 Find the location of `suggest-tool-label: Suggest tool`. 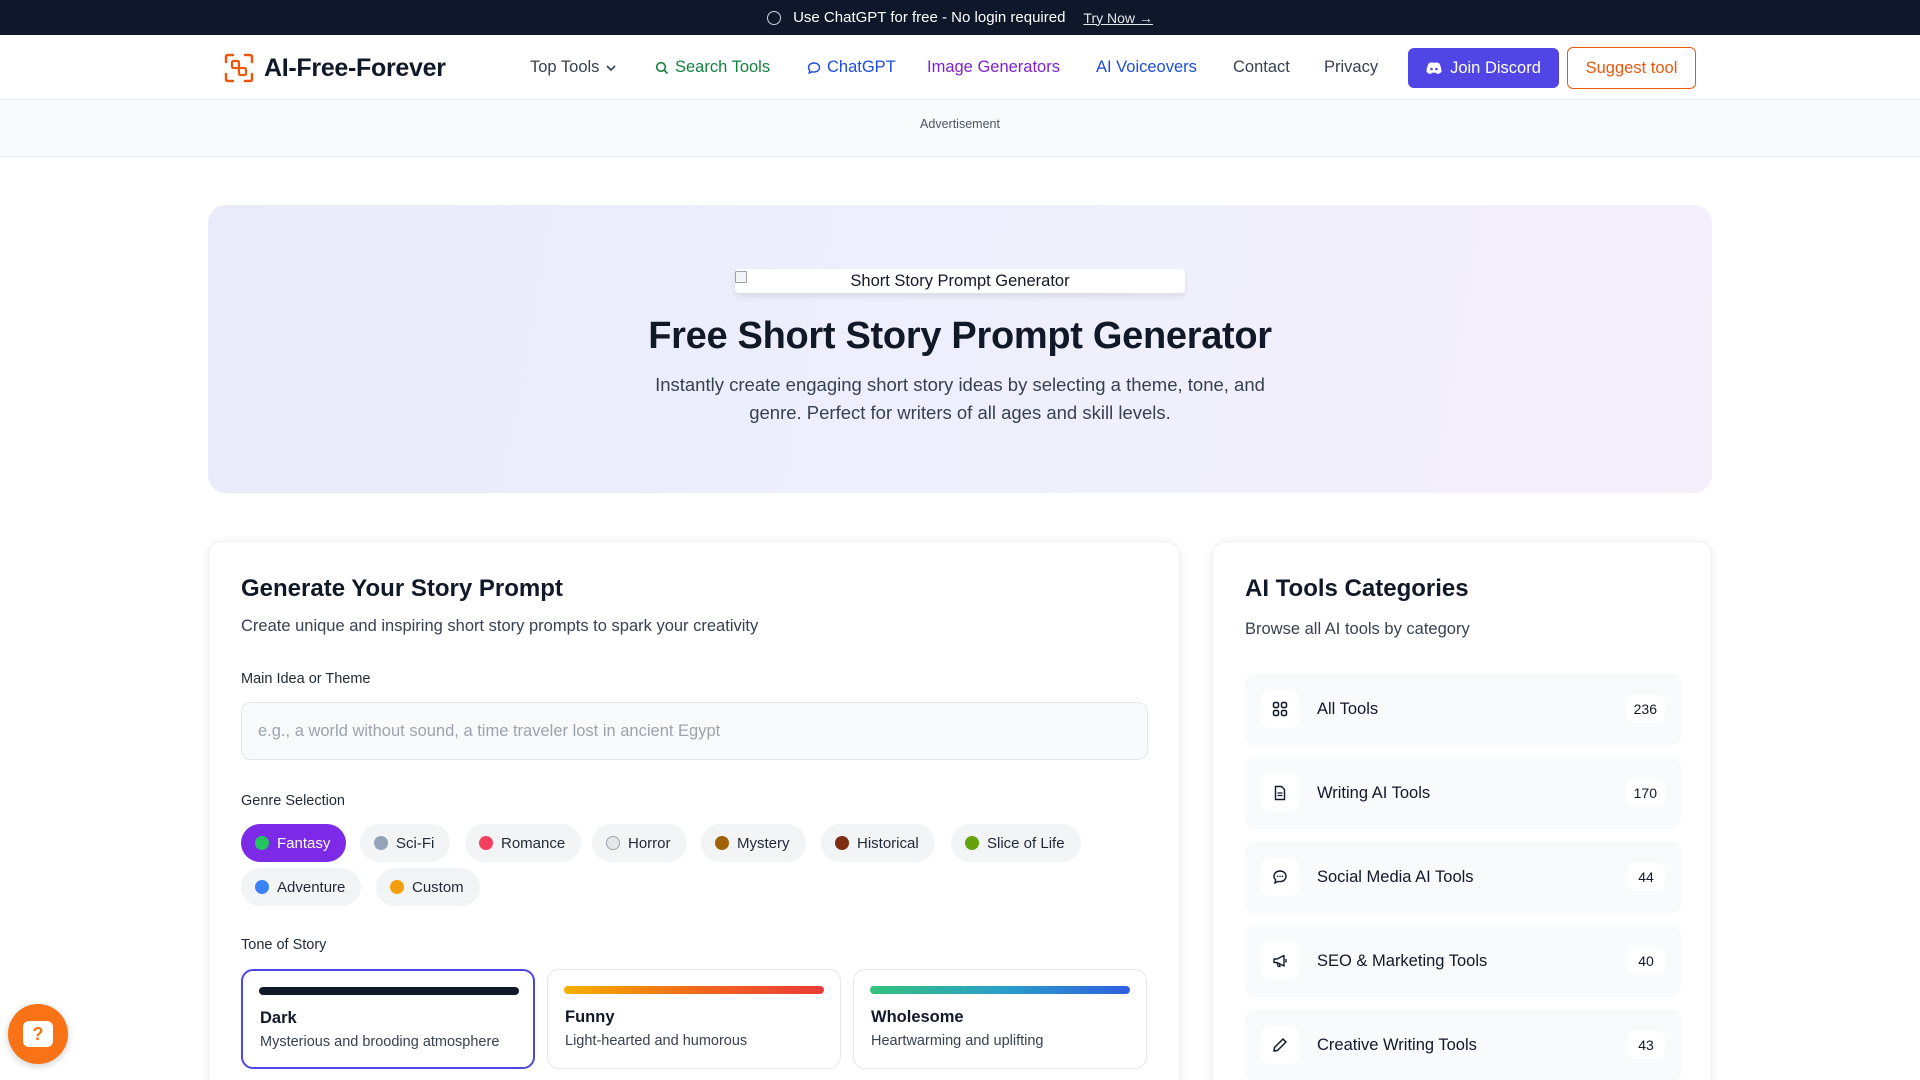

suggest-tool-label: Suggest tool is located at coordinates (1631, 67).